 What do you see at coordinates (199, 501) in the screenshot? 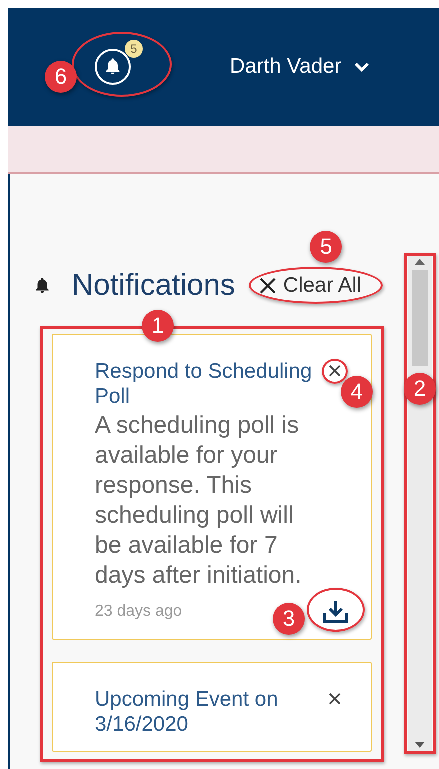
I see `notification-message: A scheduling poll is available for your response. This scheduling poll will be available for 7 days after initiation.` at bounding box center [199, 501].